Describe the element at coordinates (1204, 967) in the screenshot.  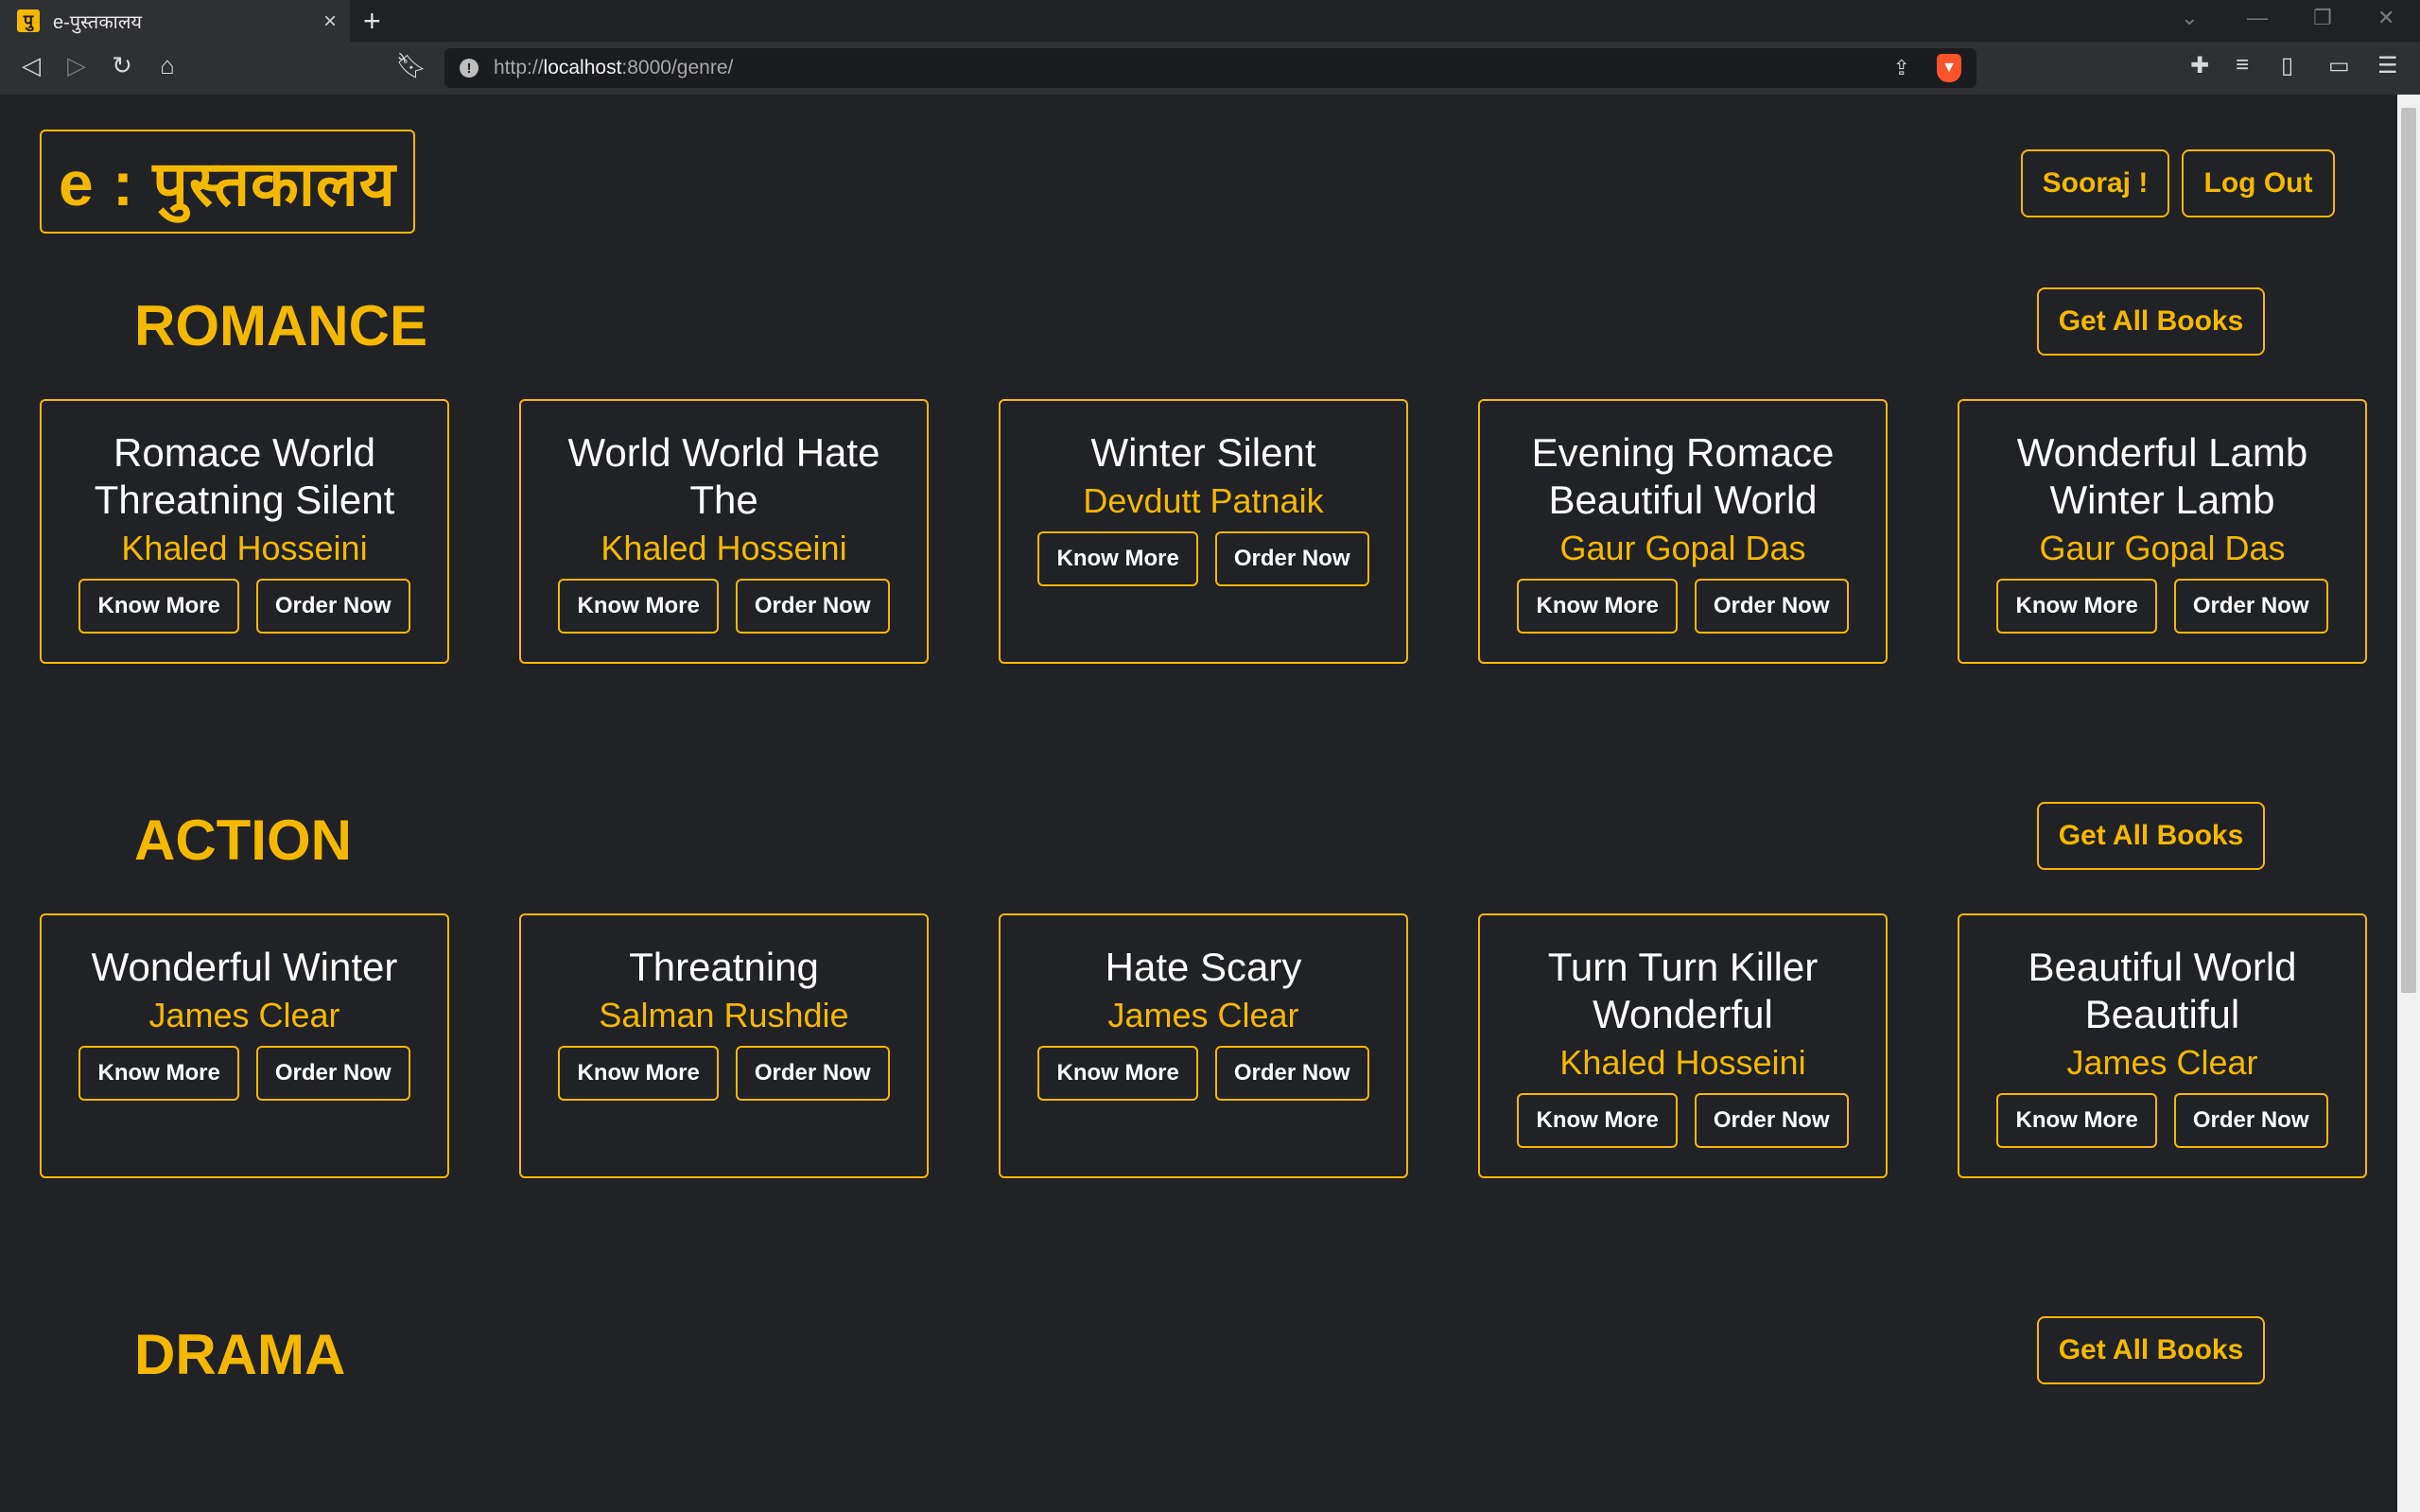
I see `book-title: Hate Scary` at that location.